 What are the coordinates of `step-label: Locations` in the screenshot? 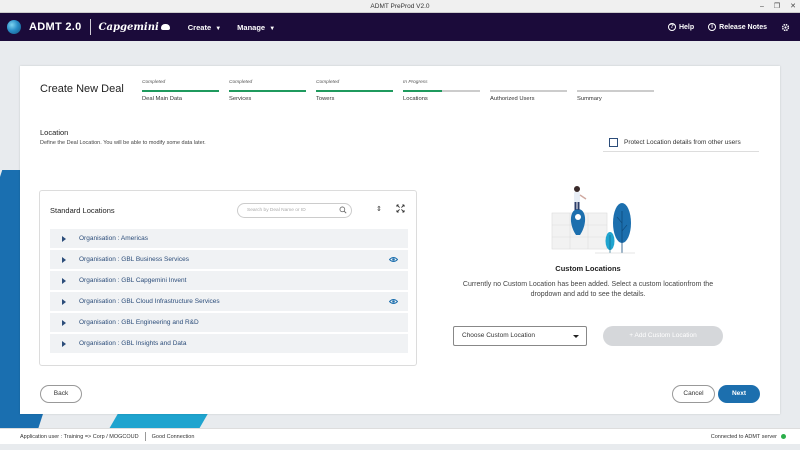 It's located at (415, 99).